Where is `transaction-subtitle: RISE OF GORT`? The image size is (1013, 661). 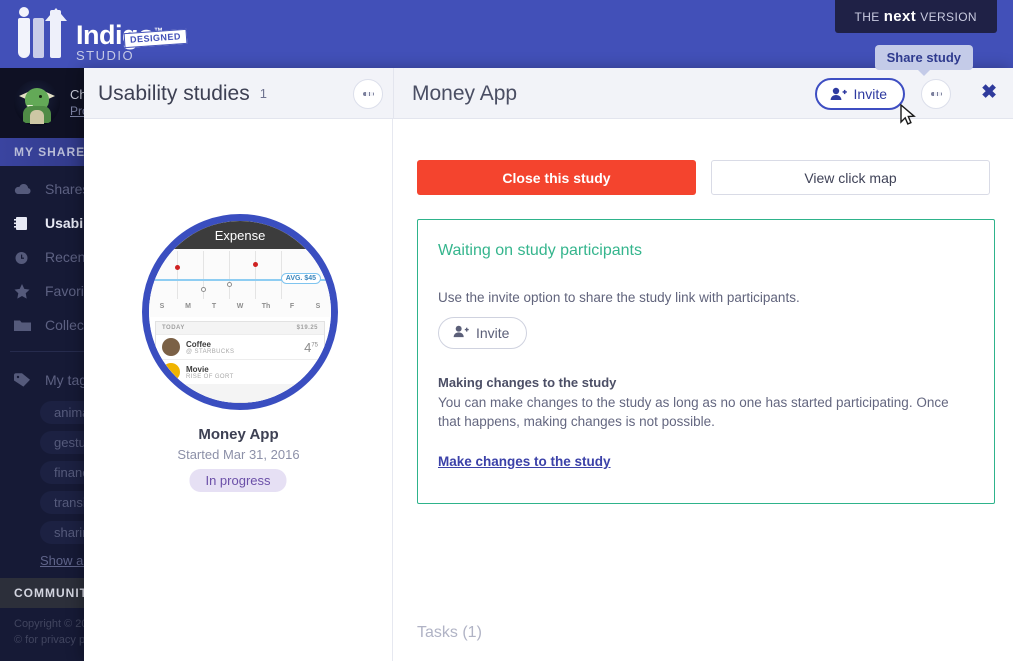
transaction-subtitle: RISE OF GORT is located at coordinates (210, 376).